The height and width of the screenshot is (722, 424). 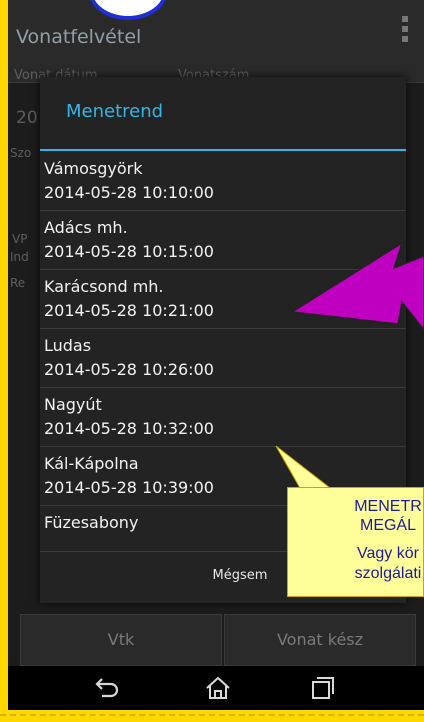 I want to click on annotation-callout: MENETR MEGÁL Vagy kör szolgálati, so click(x=355, y=542).